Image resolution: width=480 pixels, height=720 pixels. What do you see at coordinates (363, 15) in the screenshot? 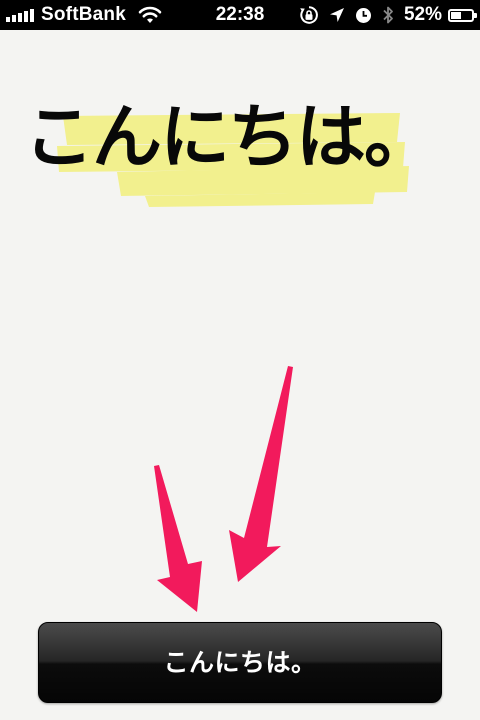
I see `alarm-icon` at bounding box center [363, 15].